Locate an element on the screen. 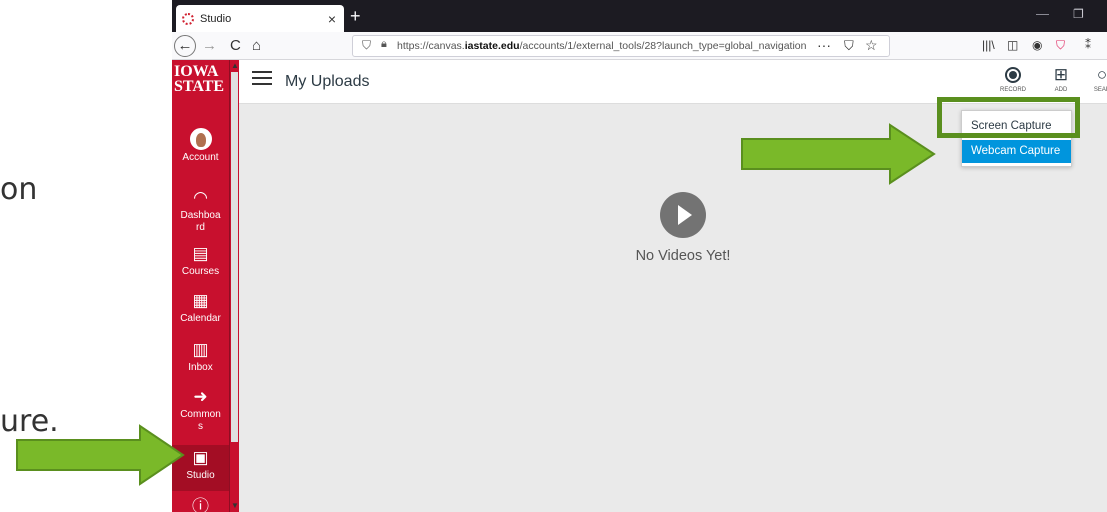 The height and width of the screenshot is (512, 1107). nav-item-label: Inbox is located at coordinates (200, 367).